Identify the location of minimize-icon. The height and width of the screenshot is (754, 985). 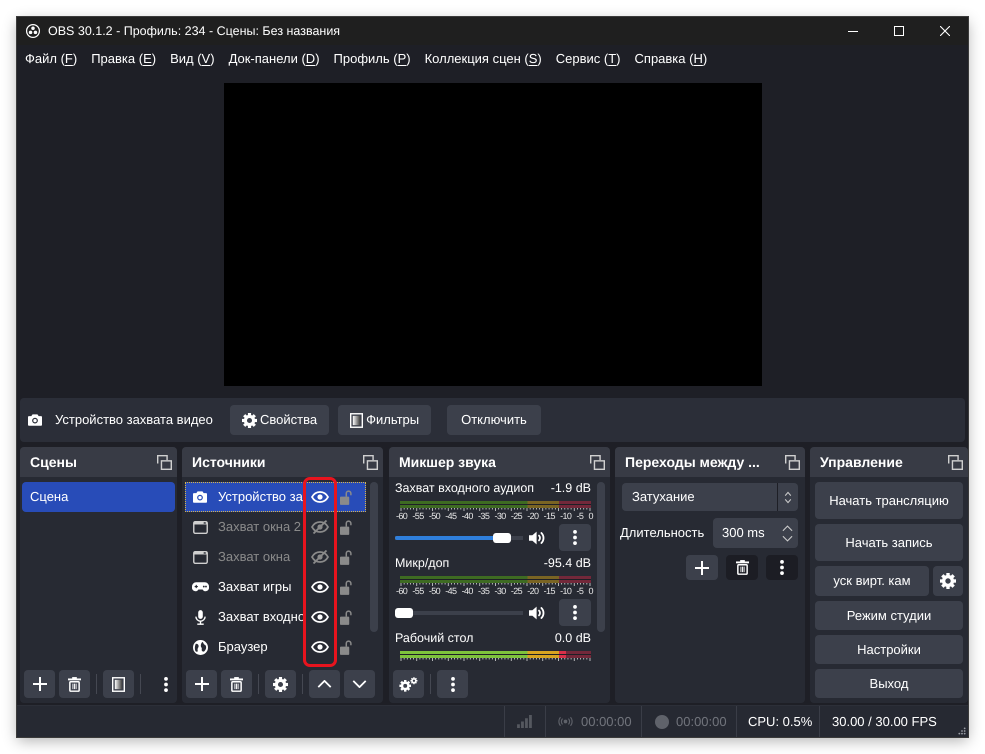
(853, 31).